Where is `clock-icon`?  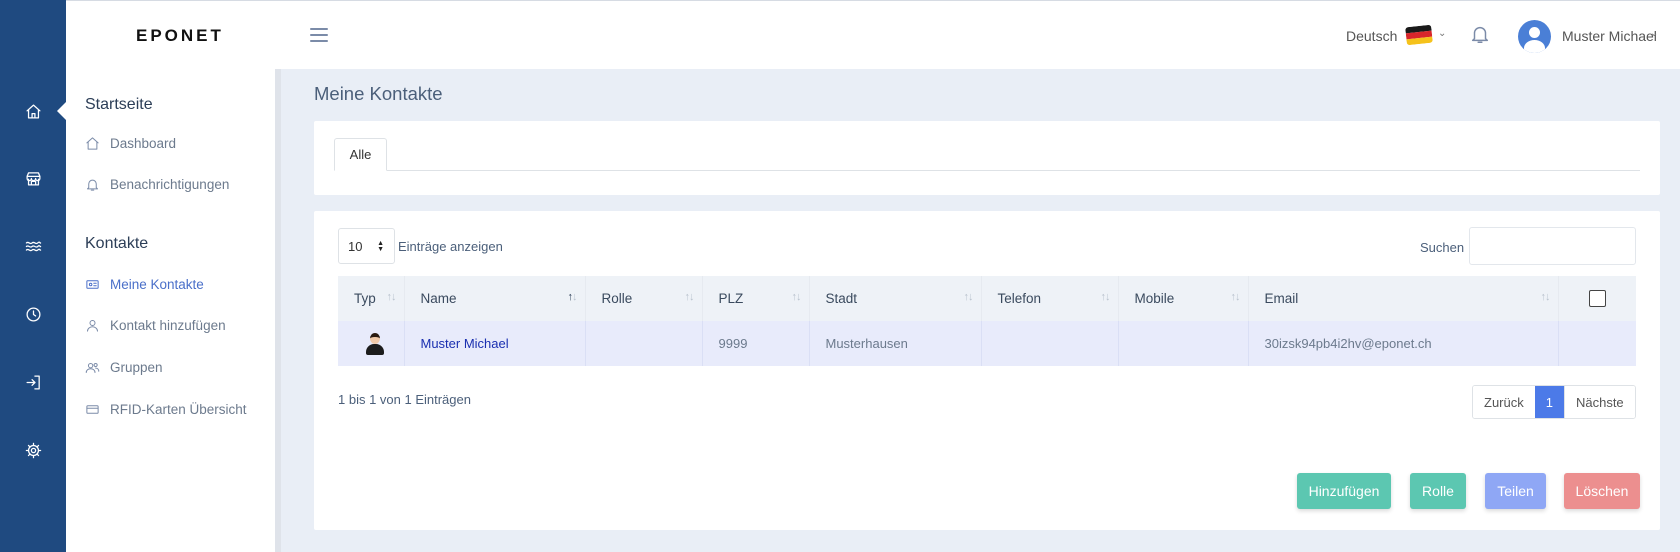 clock-icon is located at coordinates (33, 314).